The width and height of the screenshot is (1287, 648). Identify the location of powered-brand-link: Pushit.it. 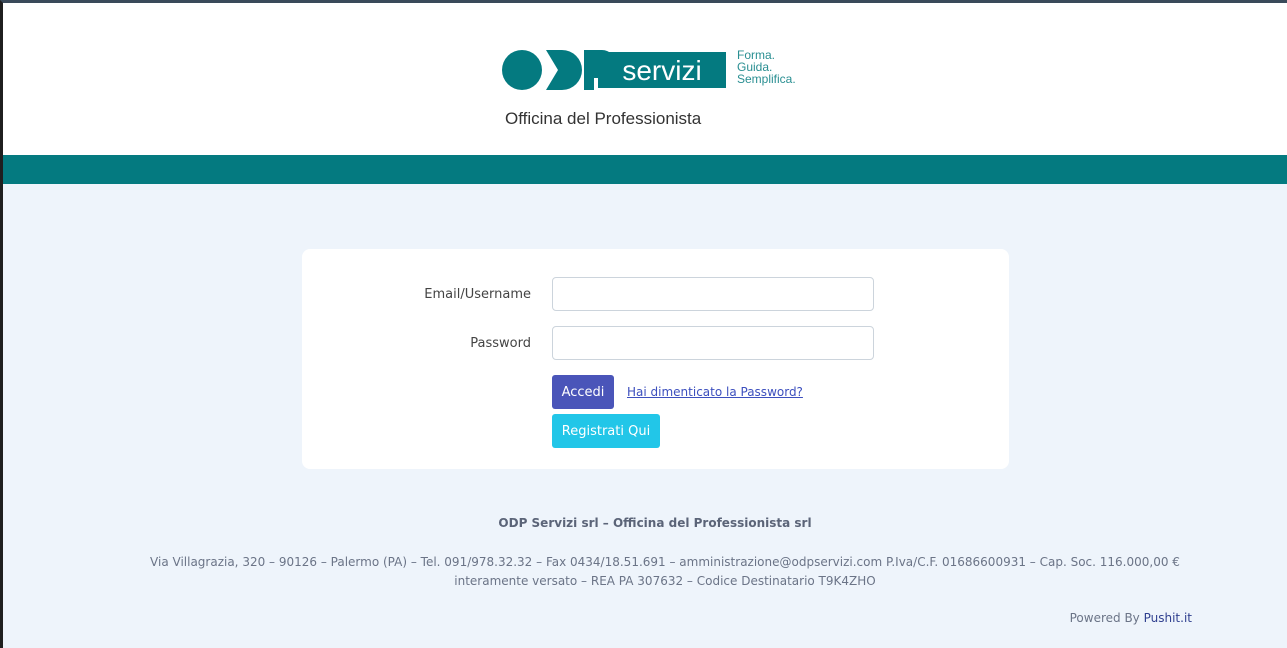
(1168, 618).